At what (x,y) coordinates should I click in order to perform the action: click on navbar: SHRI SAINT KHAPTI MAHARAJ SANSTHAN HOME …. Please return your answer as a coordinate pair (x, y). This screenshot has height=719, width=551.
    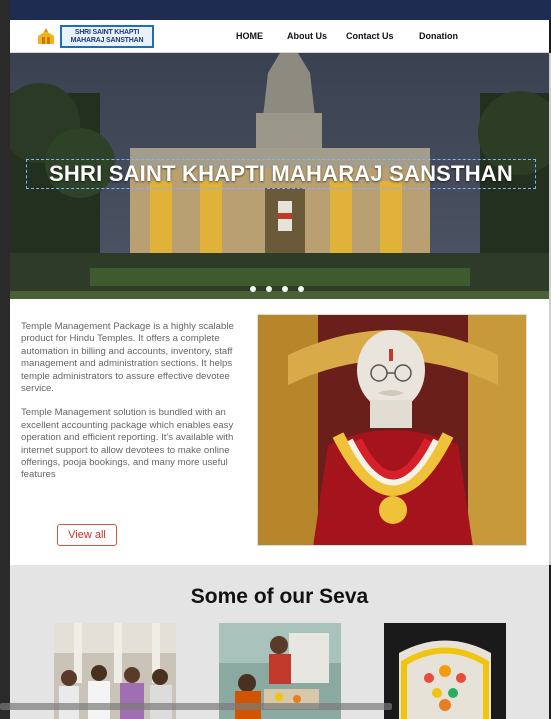
    Looking at the image, I should click on (279, 36).